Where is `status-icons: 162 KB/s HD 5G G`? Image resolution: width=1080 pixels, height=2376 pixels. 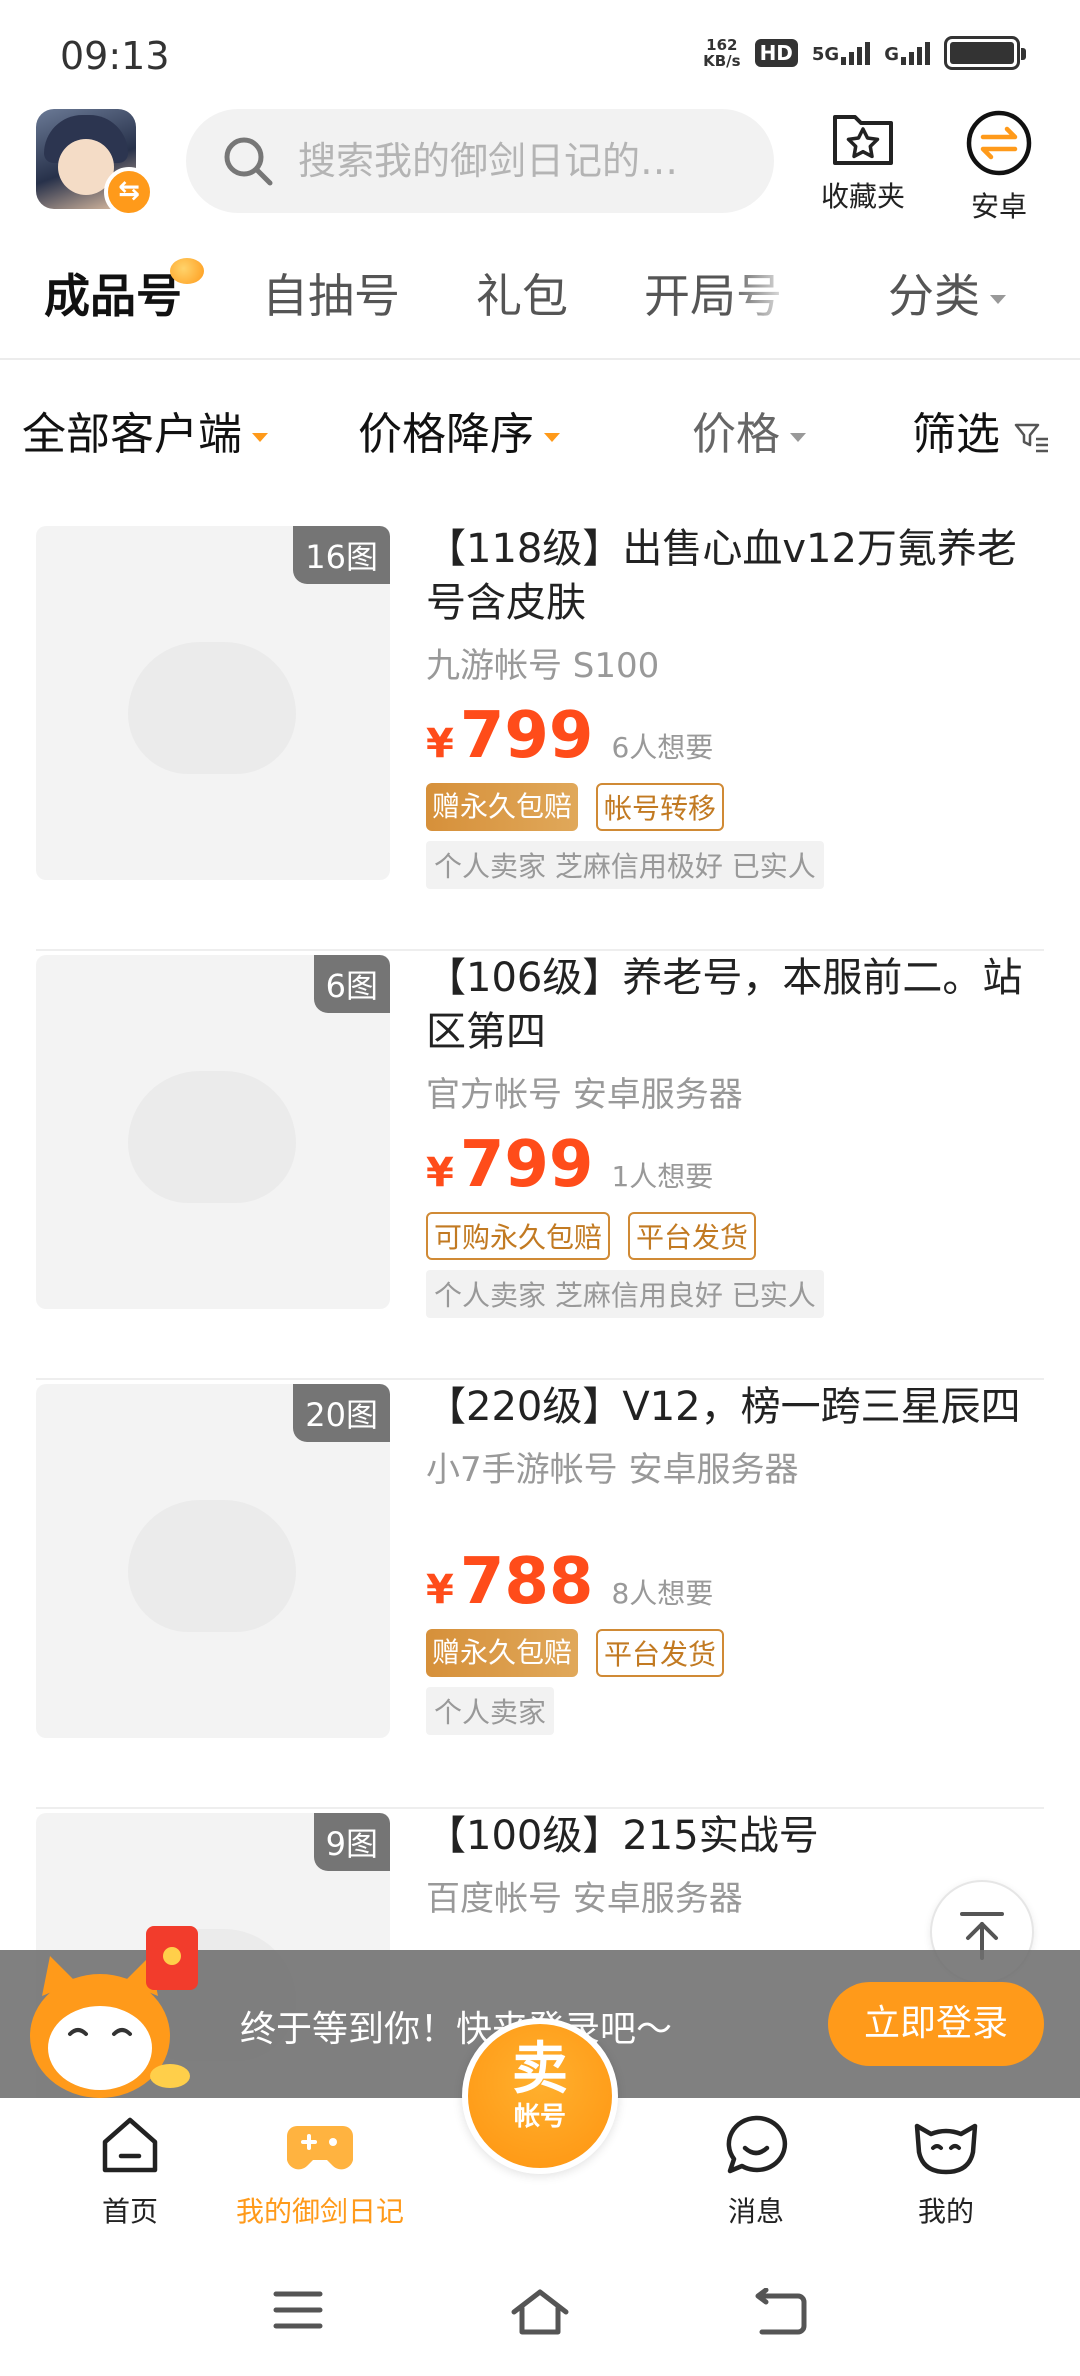
status-icons: 162 KB/s HD 5G G is located at coordinates (864, 53).